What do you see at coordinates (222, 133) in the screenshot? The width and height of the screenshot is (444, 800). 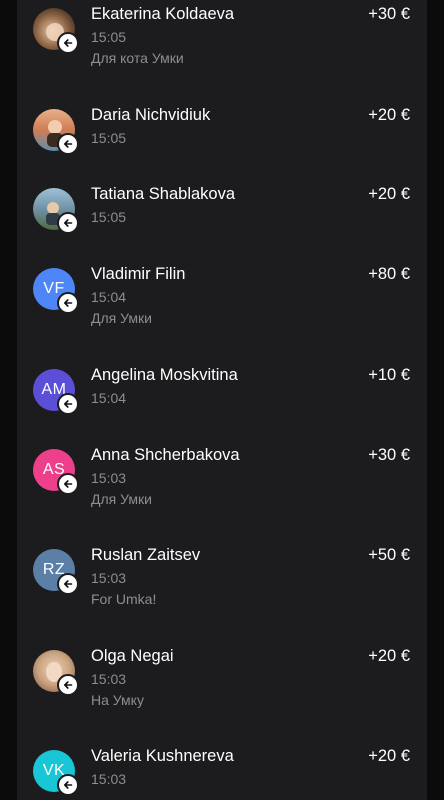 I see `transaction-row: Daria Nichvidiuk 15:05 +20 €` at bounding box center [222, 133].